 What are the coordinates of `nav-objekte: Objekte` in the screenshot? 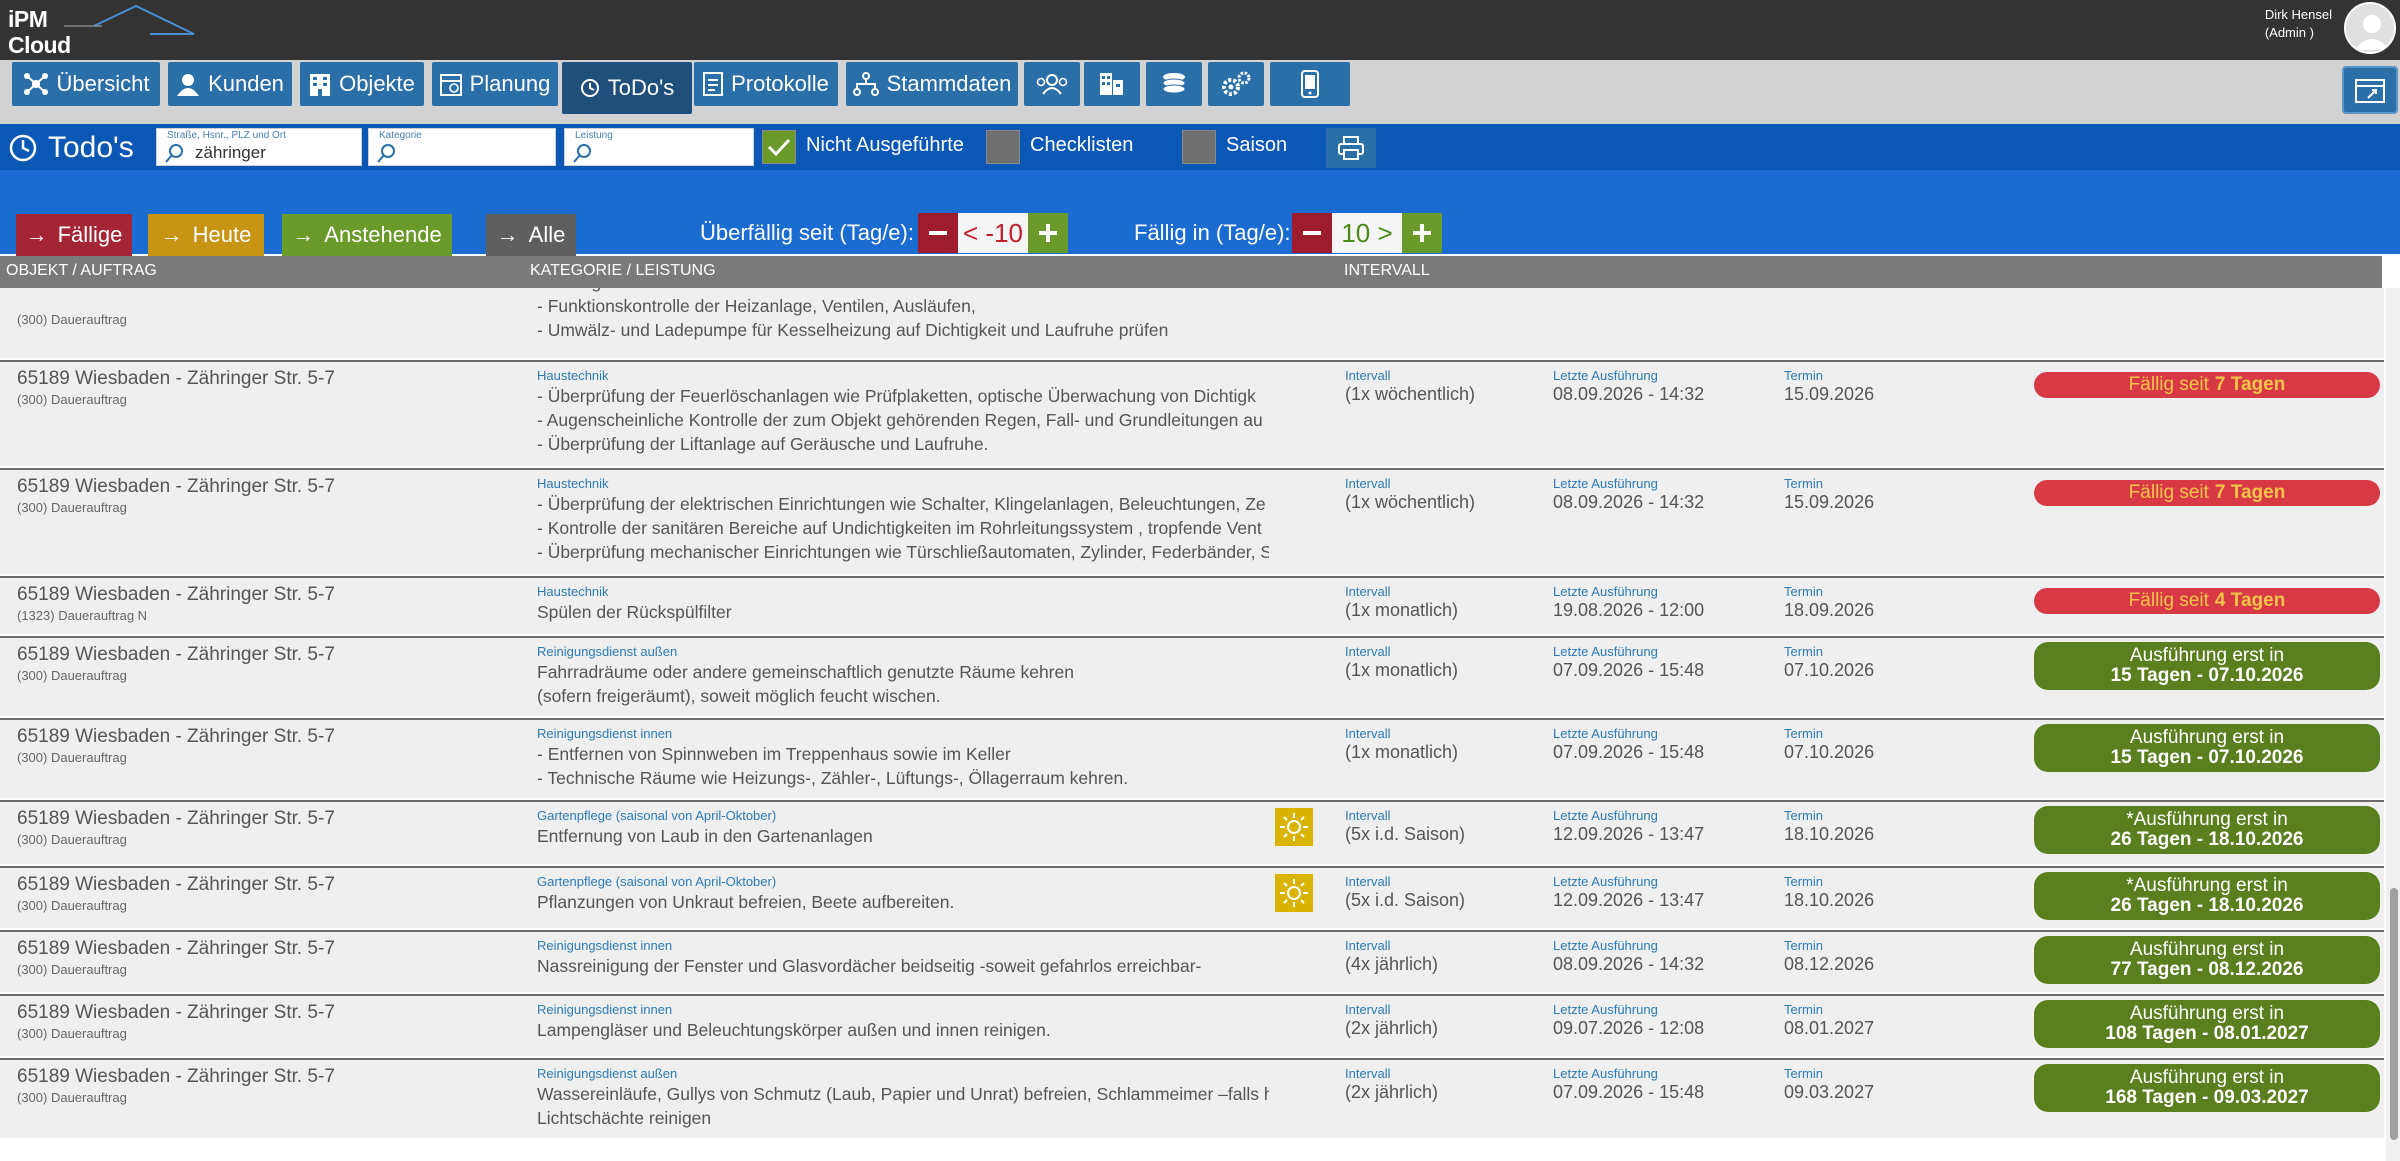 It's located at (362, 84).